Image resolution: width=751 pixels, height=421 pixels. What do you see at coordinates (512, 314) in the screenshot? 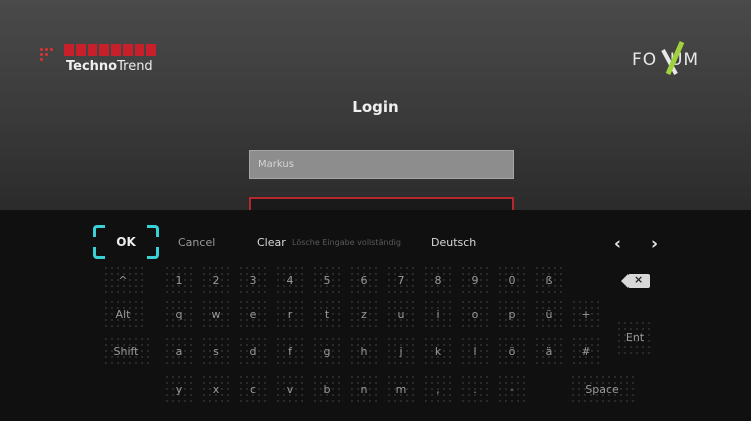
I see `key-row2-9: p` at bounding box center [512, 314].